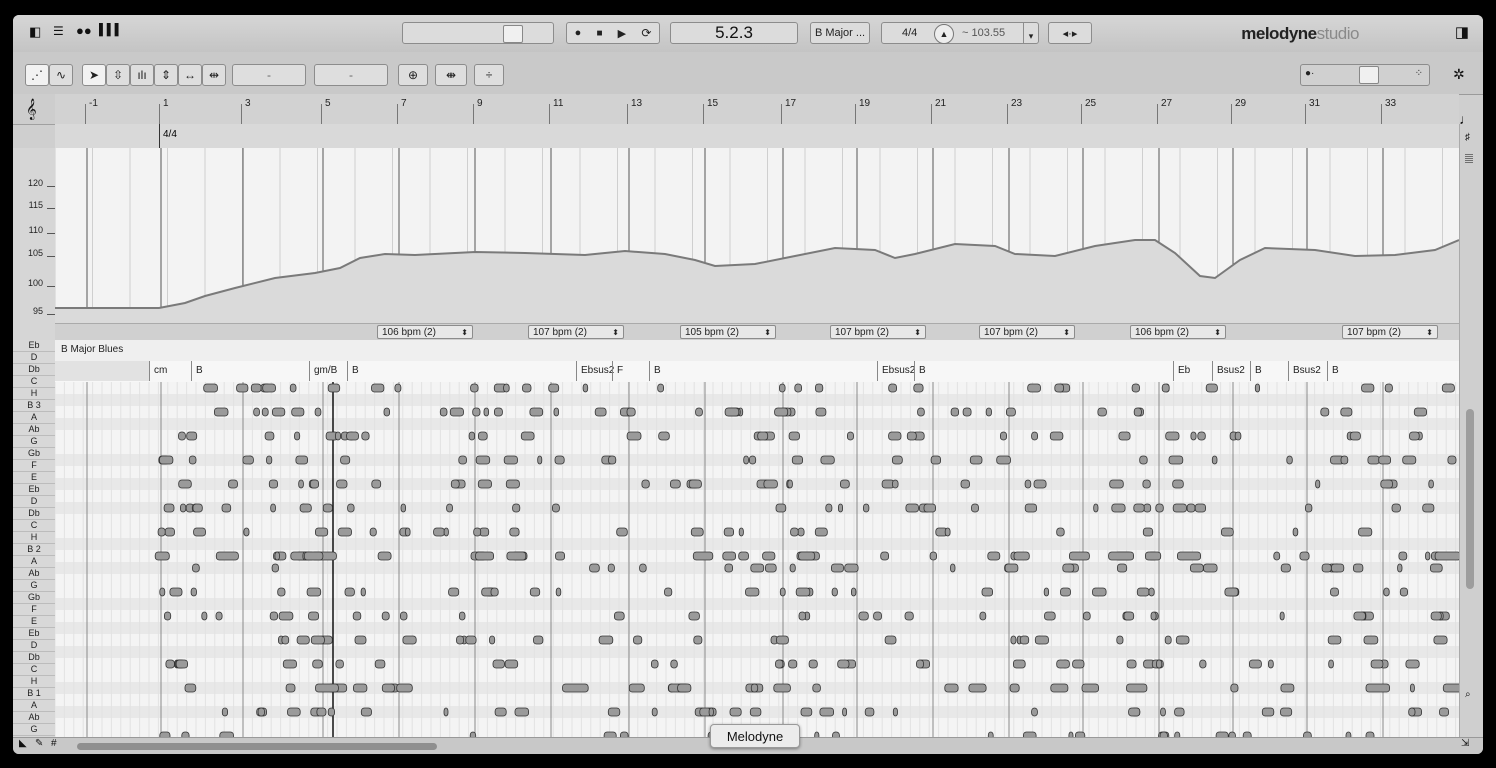  What do you see at coordinates (328, 371) in the screenshot?
I see `chord-block: gm/B` at bounding box center [328, 371].